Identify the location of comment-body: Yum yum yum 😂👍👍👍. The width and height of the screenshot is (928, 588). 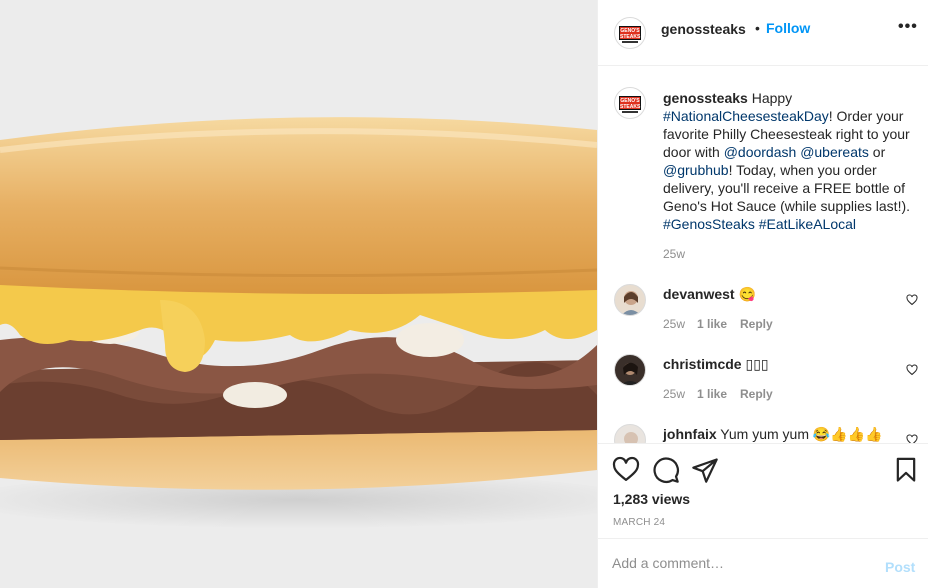
(799, 434).